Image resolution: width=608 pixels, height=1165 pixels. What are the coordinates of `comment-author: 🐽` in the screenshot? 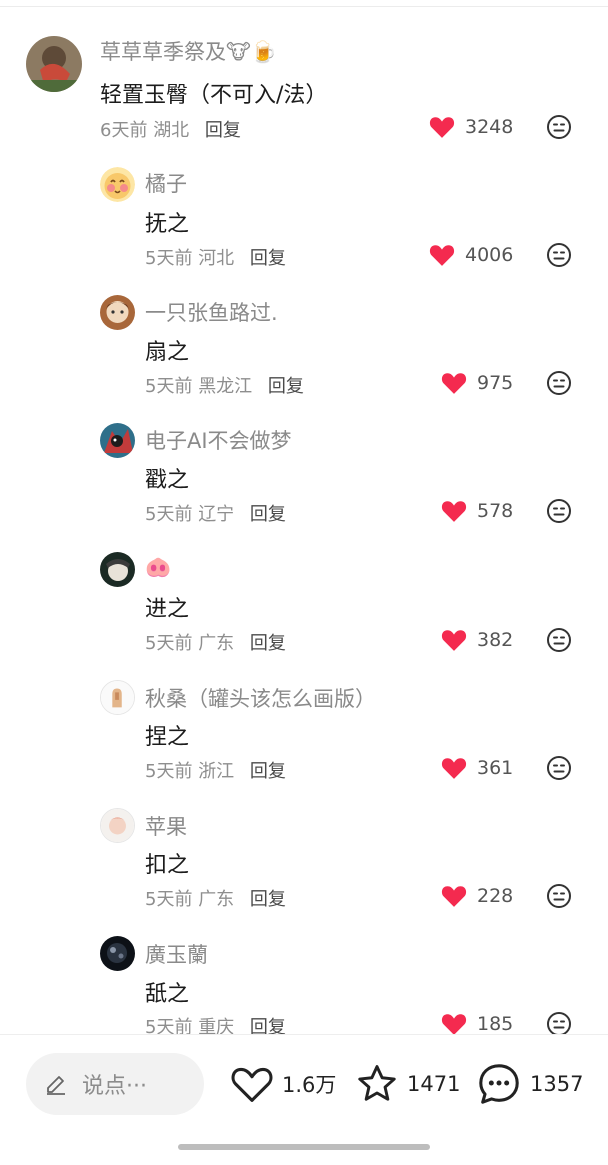 It's located at (158, 567).